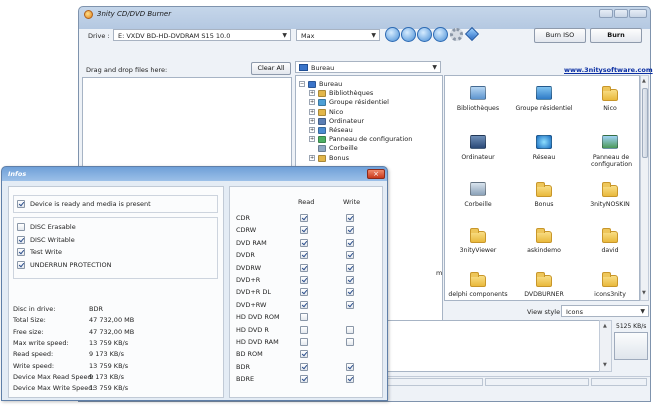 This screenshot has height=408, width=657. I want to click on icon-label: Ordinateur, so click(478, 157).